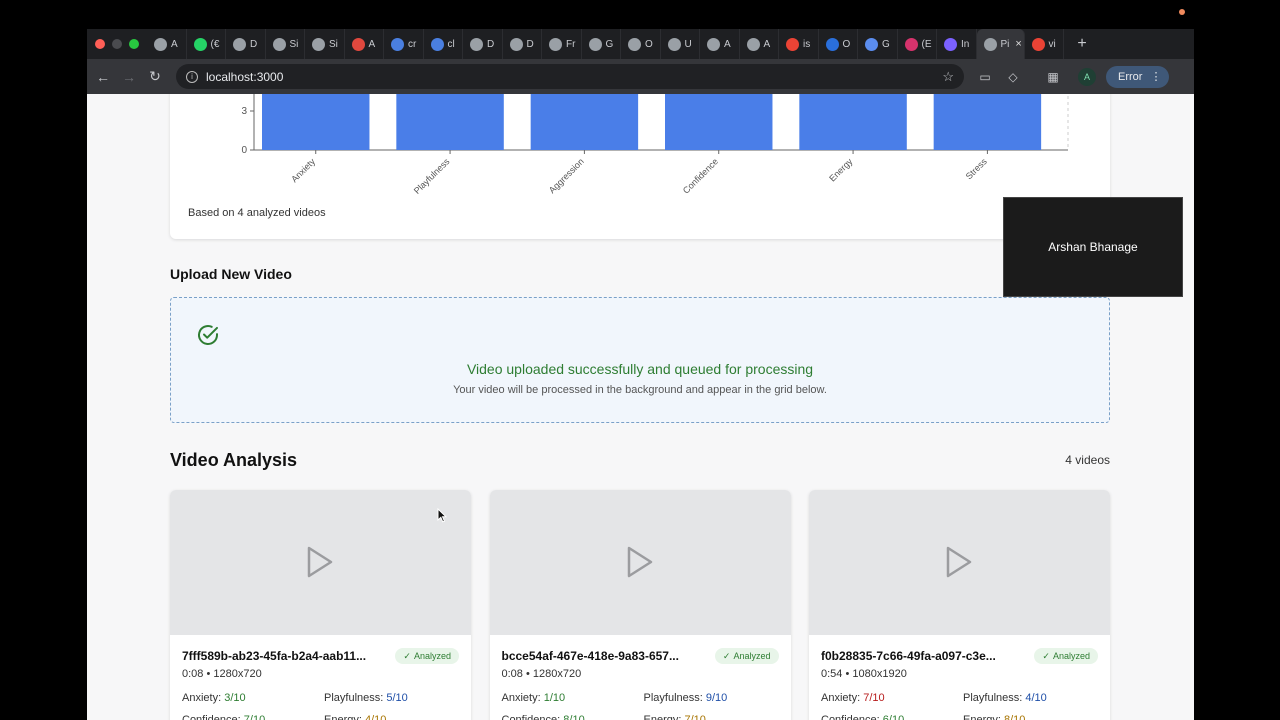 The height and width of the screenshot is (720, 1280). Describe the element at coordinates (155, 76) in the screenshot. I see `reload-button: ↻` at that location.